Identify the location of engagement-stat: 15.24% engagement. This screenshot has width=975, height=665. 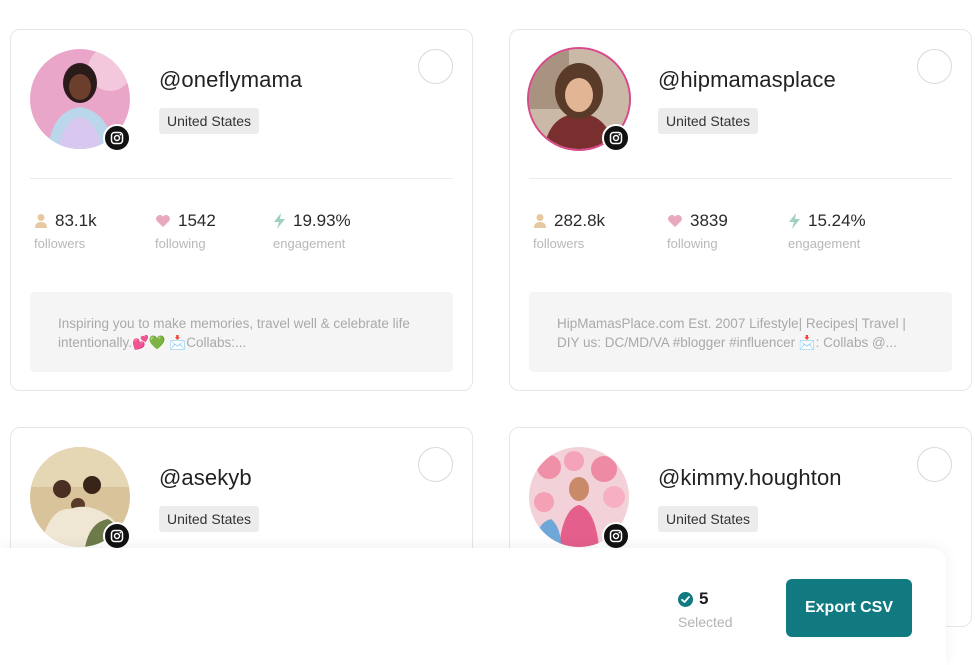
(827, 230).